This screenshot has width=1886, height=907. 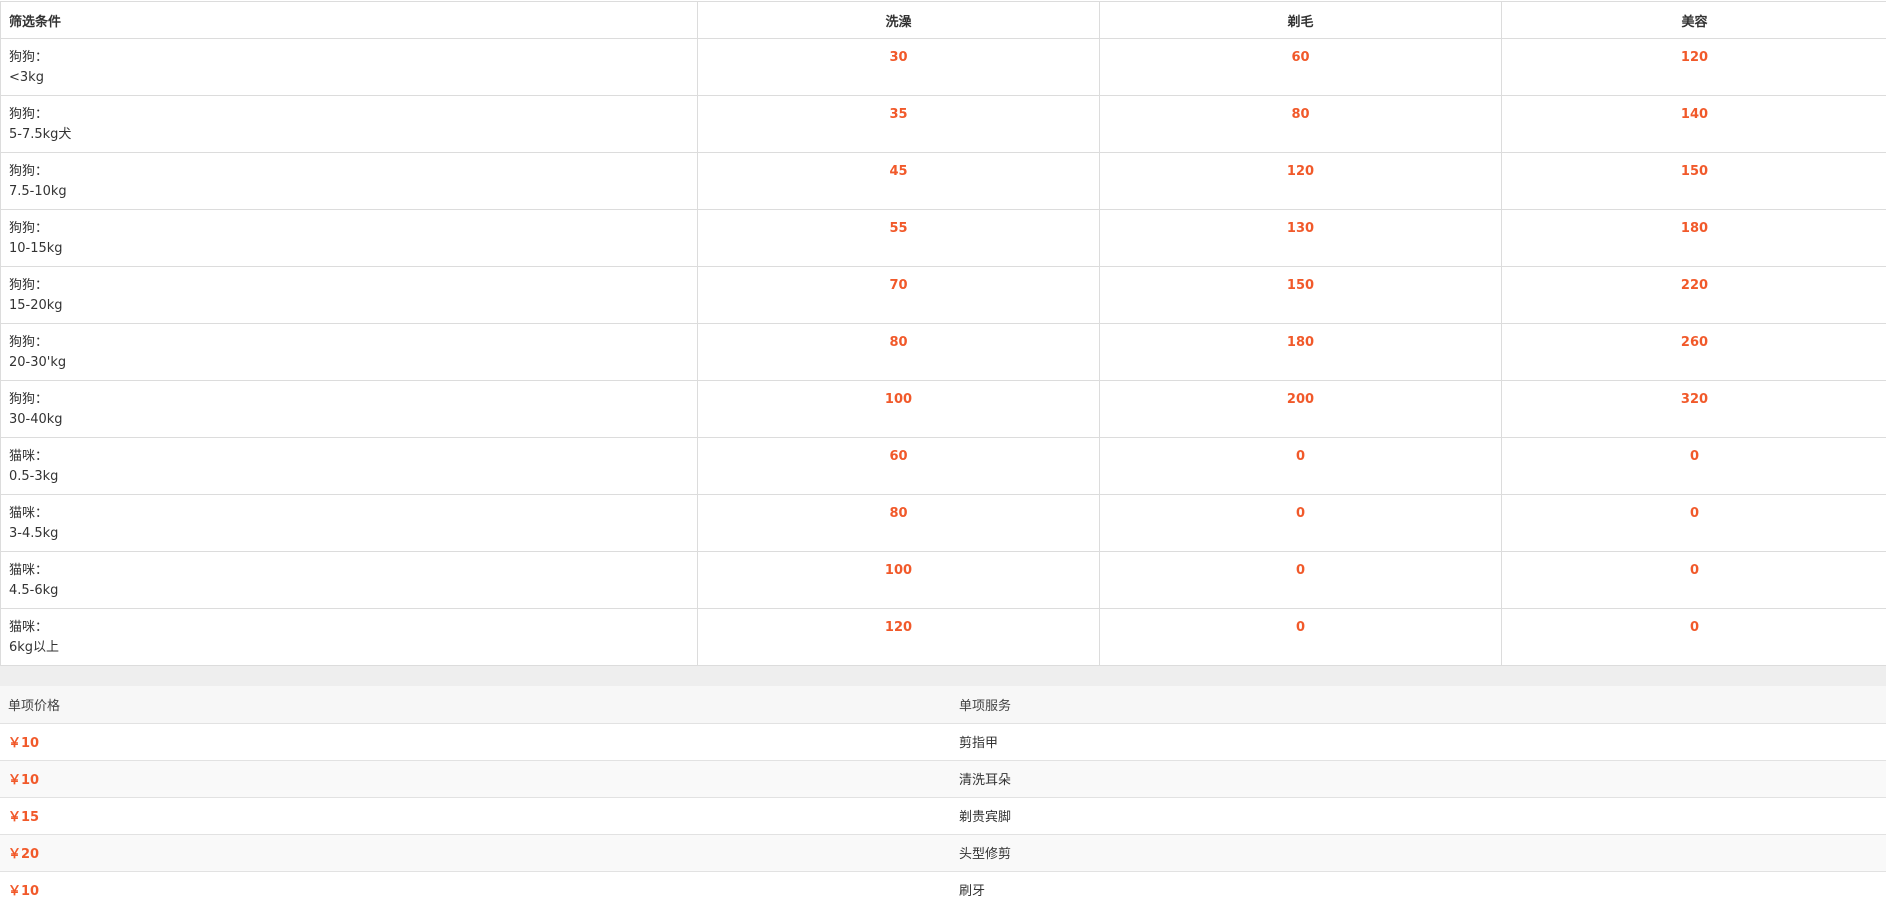 What do you see at coordinates (1300, 352) in the screenshot?
I see `shave-price-cell: 180` at bounding box center [1300, 352].